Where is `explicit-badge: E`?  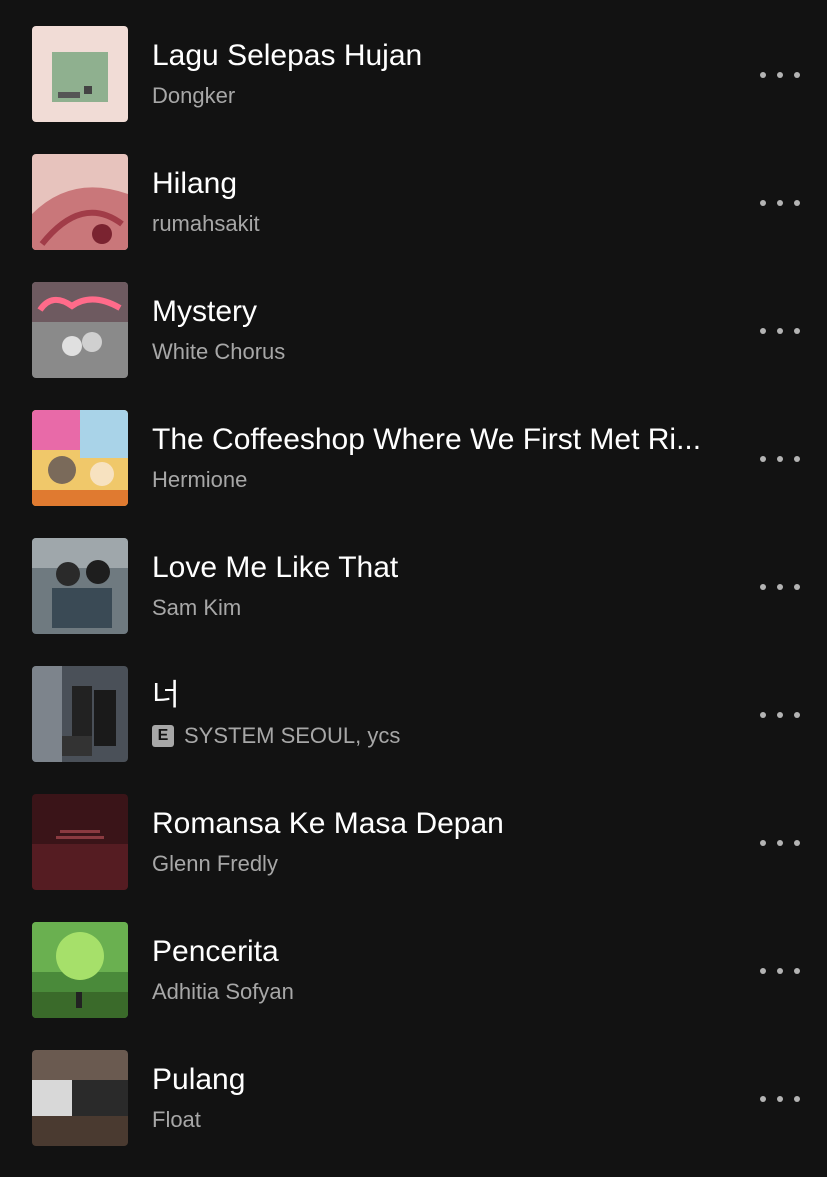 explicit-badge: E is located at coordinates (163, 736).